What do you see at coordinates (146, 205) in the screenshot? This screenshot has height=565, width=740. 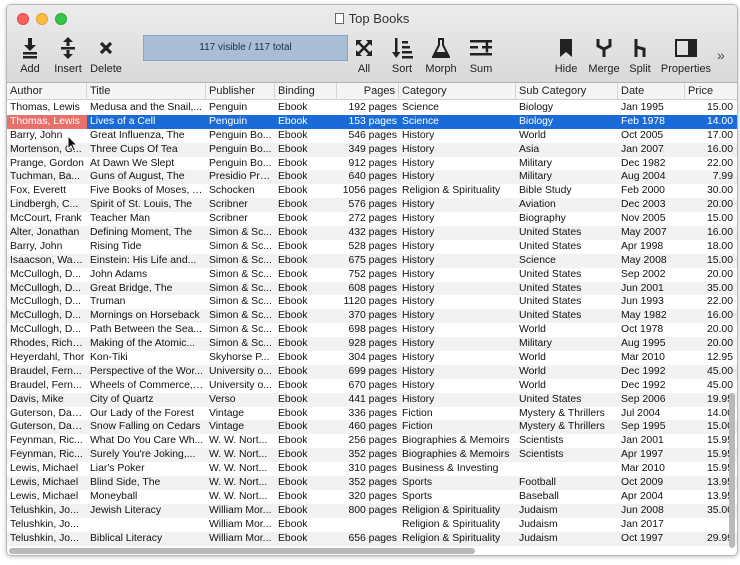 I see `cell-title: Spirit of St. Louis, The` at bounding box center [146, 205].